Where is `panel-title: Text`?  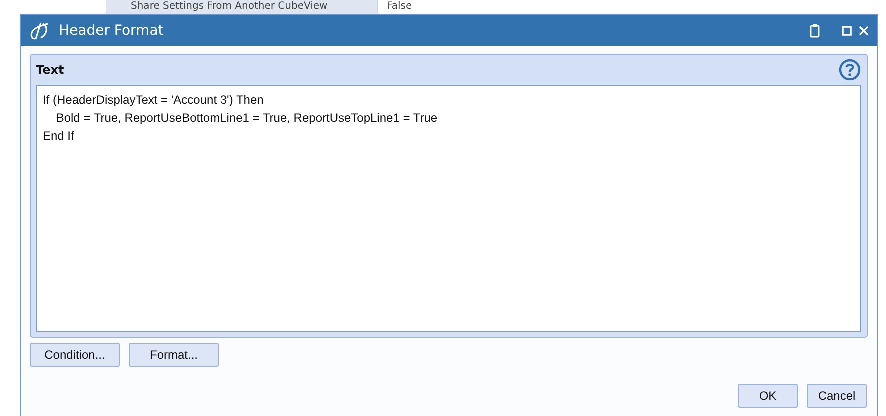 panel-title: Text is located at coordinates (50, 70).